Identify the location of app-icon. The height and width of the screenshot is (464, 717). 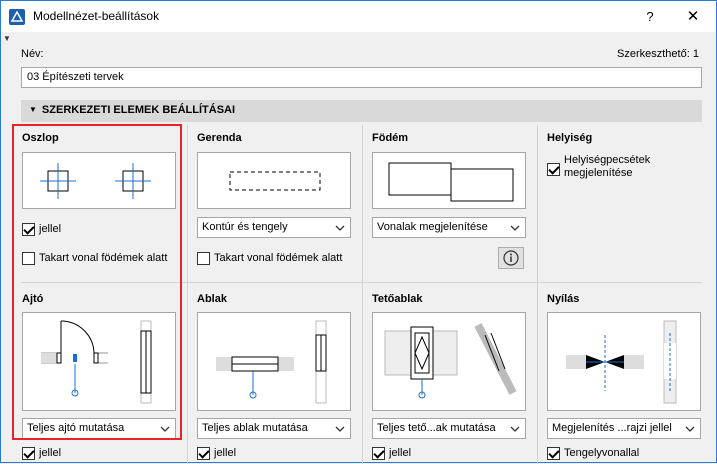
(17, 17).